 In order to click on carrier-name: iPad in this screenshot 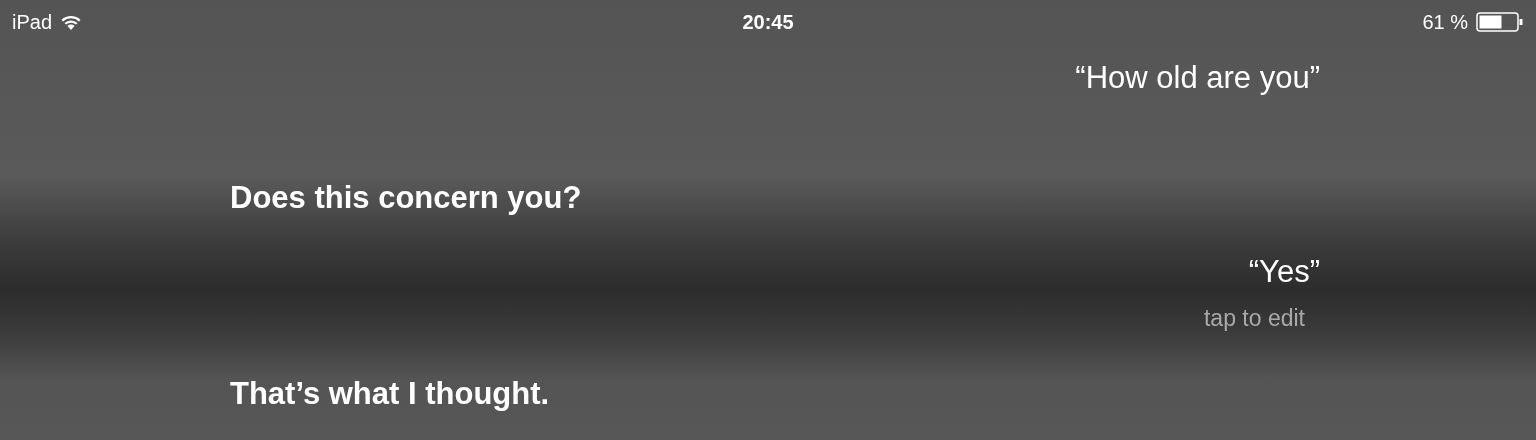, I will do `click(32, 22)`.